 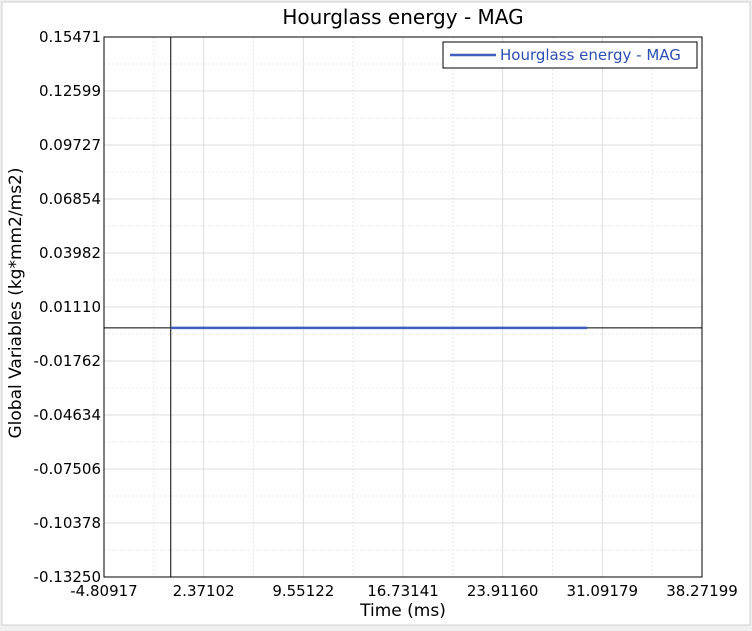 I want to click on x-tick-label: 16.73141, so click(x=403, y=591).